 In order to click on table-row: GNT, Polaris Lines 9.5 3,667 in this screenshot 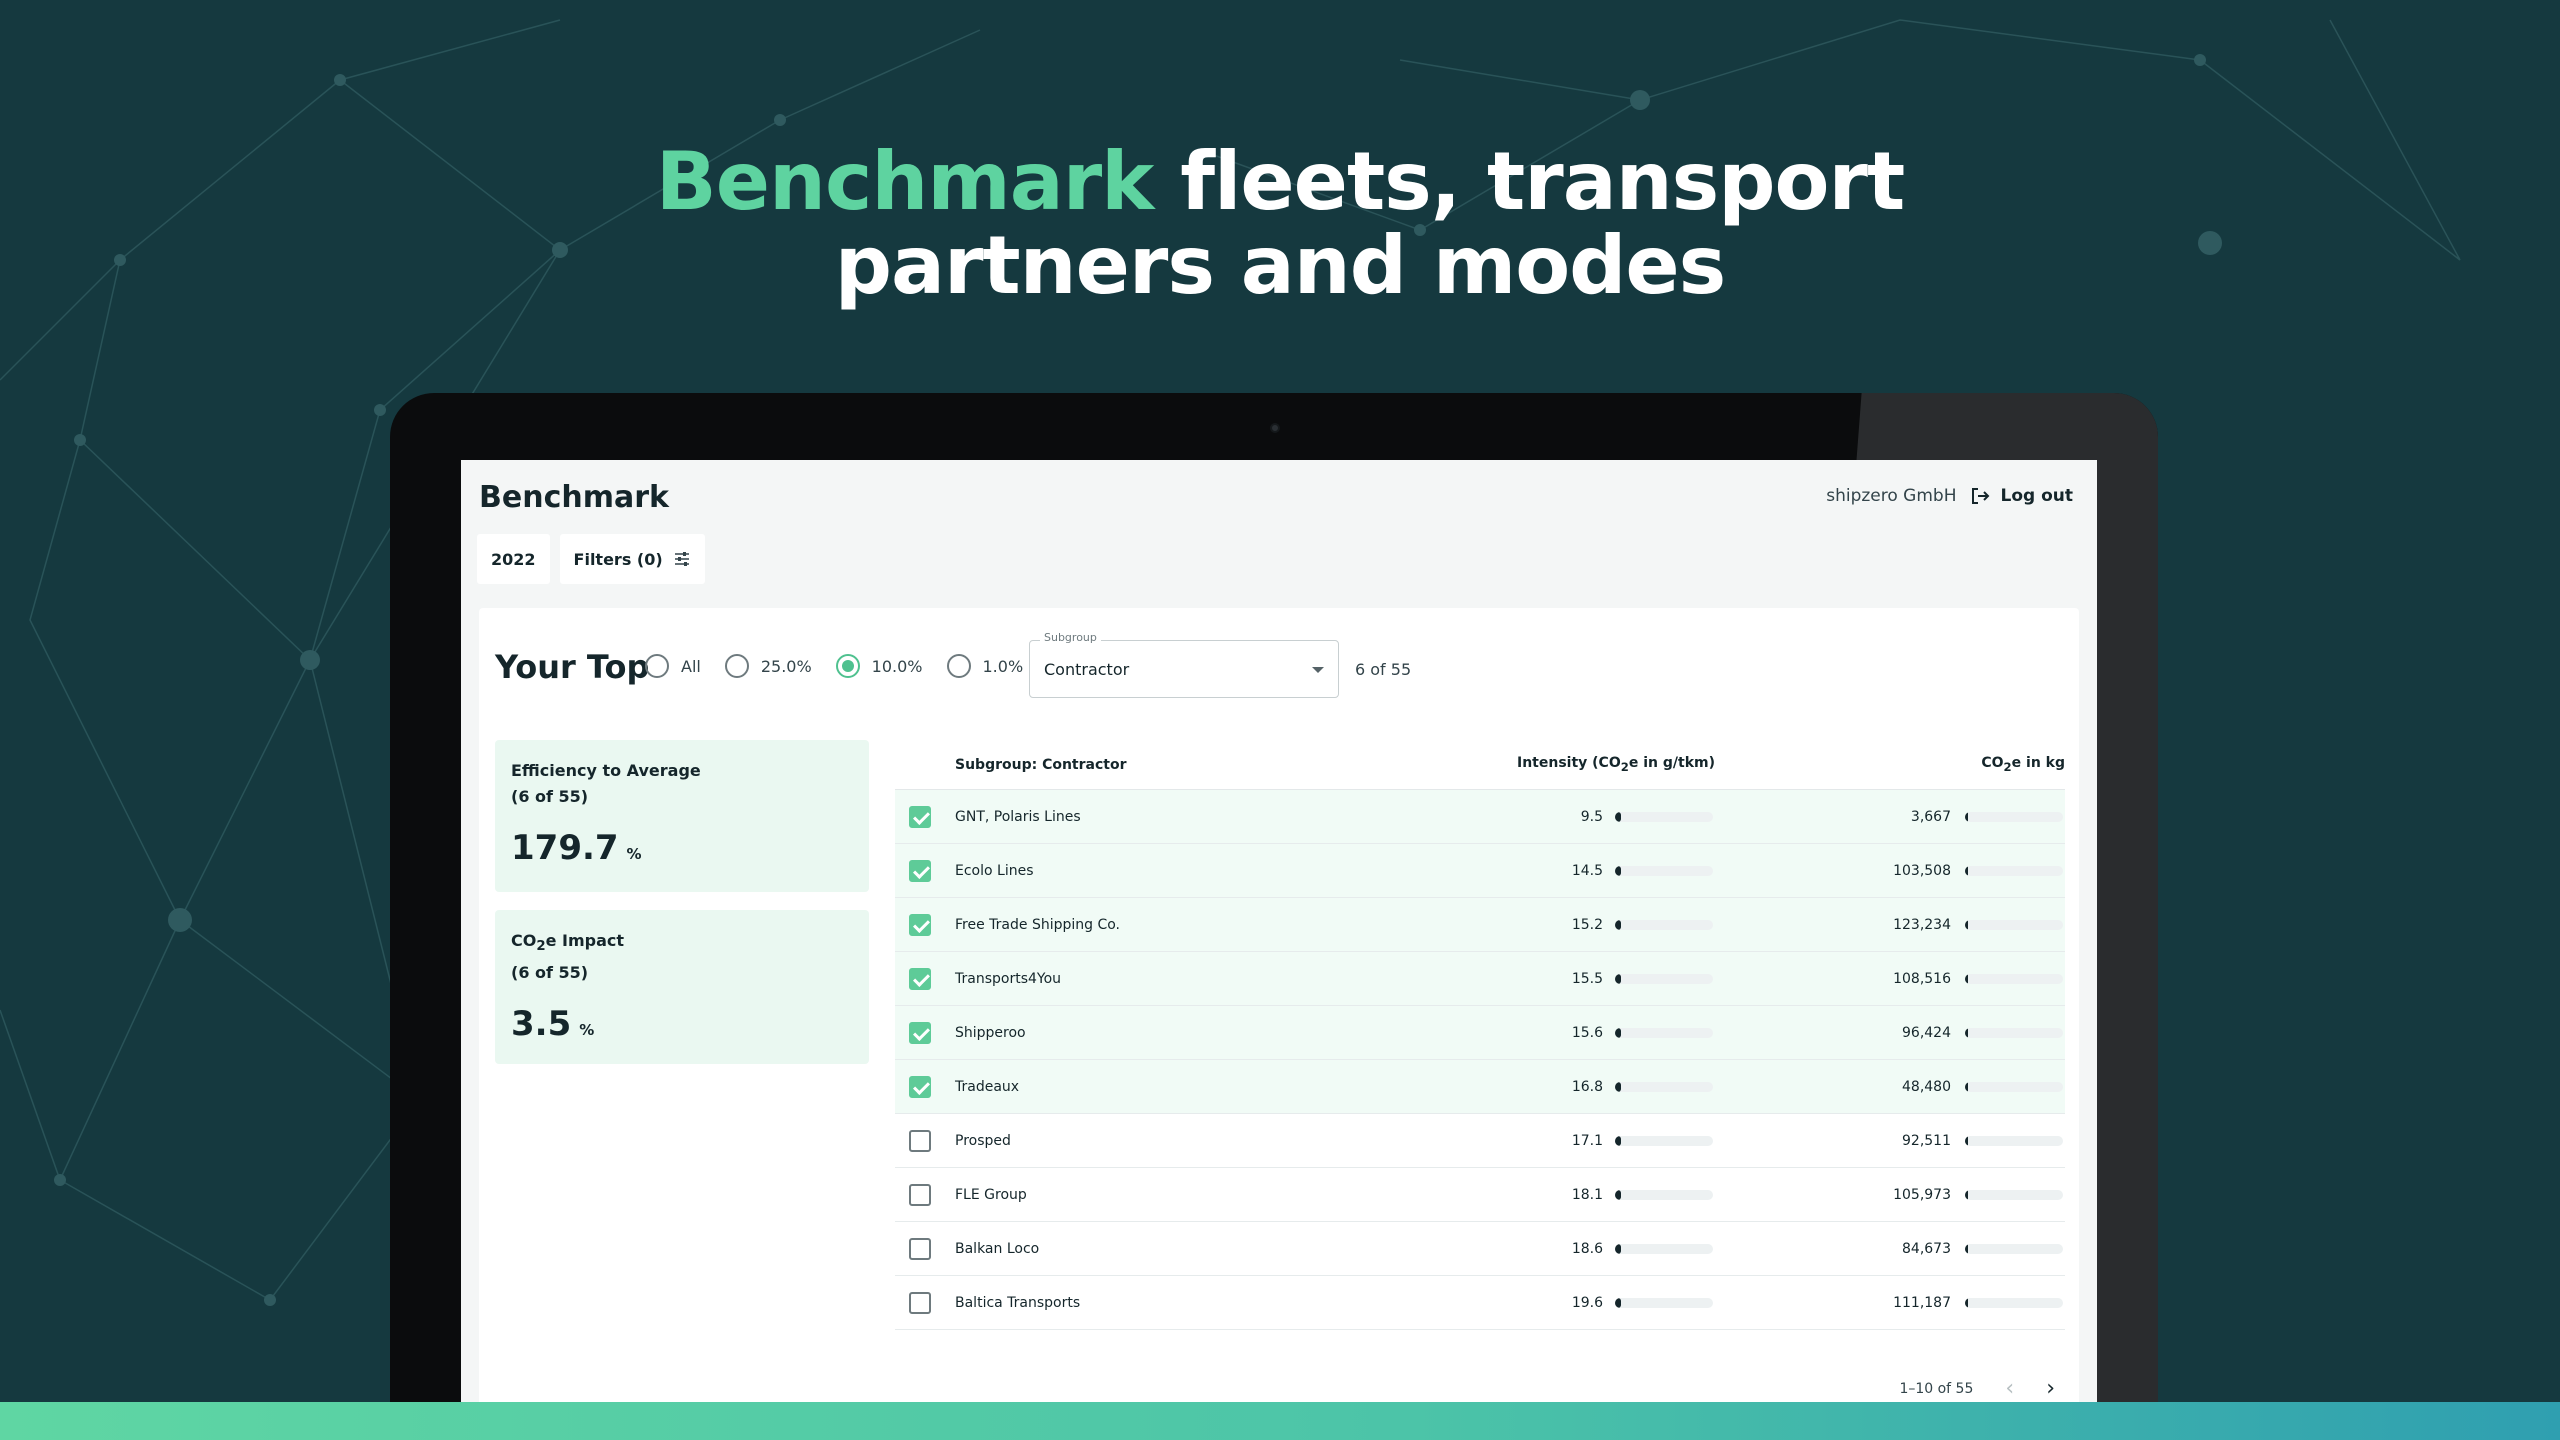, I will do `click(1480, 817)`.